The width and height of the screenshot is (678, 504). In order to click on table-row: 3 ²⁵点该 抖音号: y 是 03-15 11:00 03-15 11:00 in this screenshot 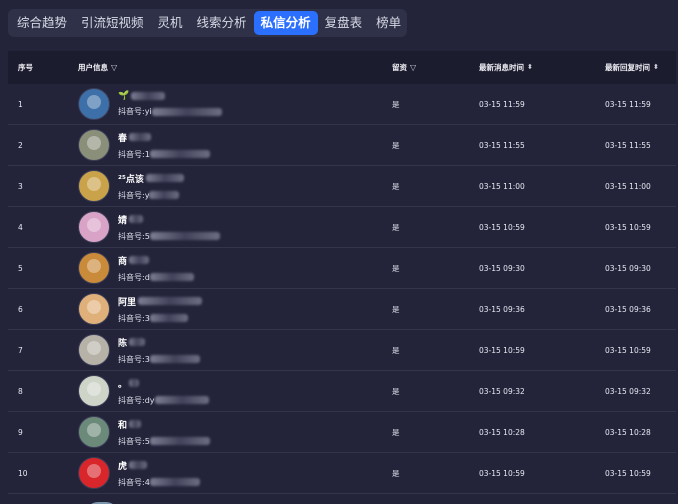, I will do `click(342, 186)`.